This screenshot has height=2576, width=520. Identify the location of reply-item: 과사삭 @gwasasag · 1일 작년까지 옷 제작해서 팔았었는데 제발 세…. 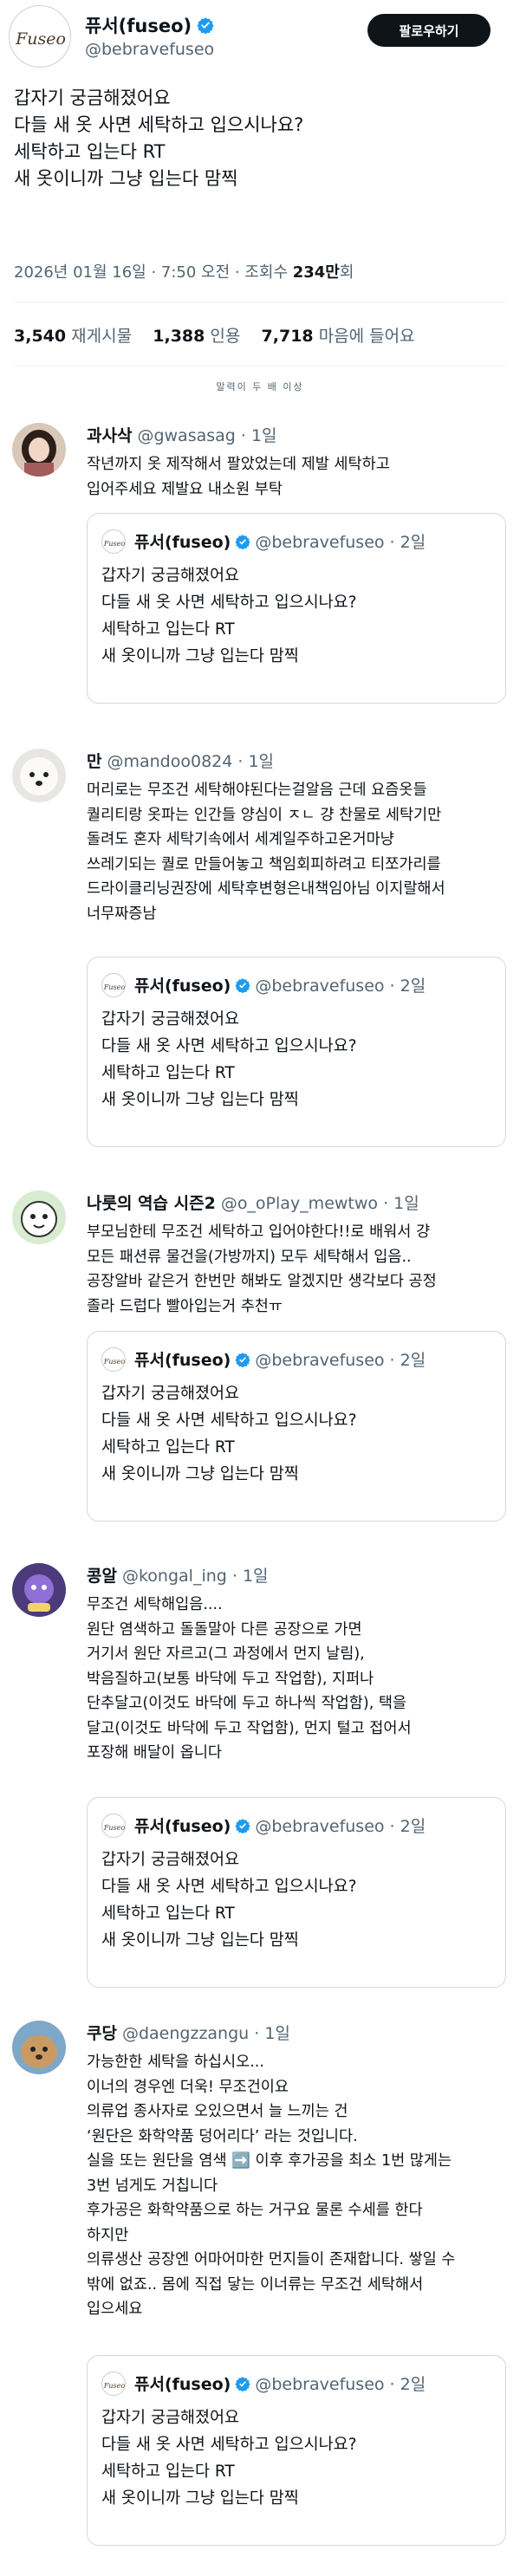
(260, 574).